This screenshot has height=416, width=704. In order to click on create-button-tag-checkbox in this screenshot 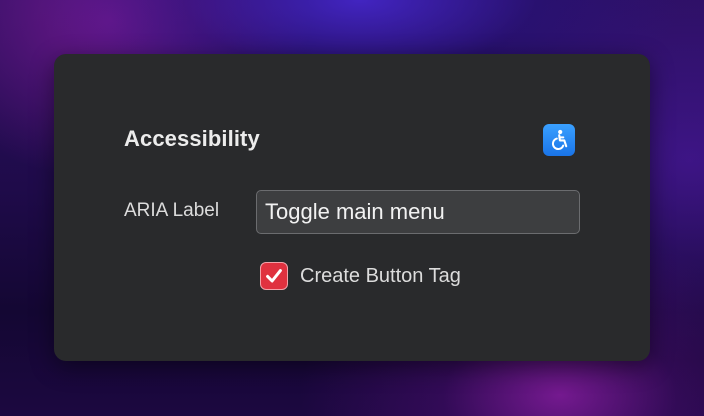, I will do `click(274, 276)`.